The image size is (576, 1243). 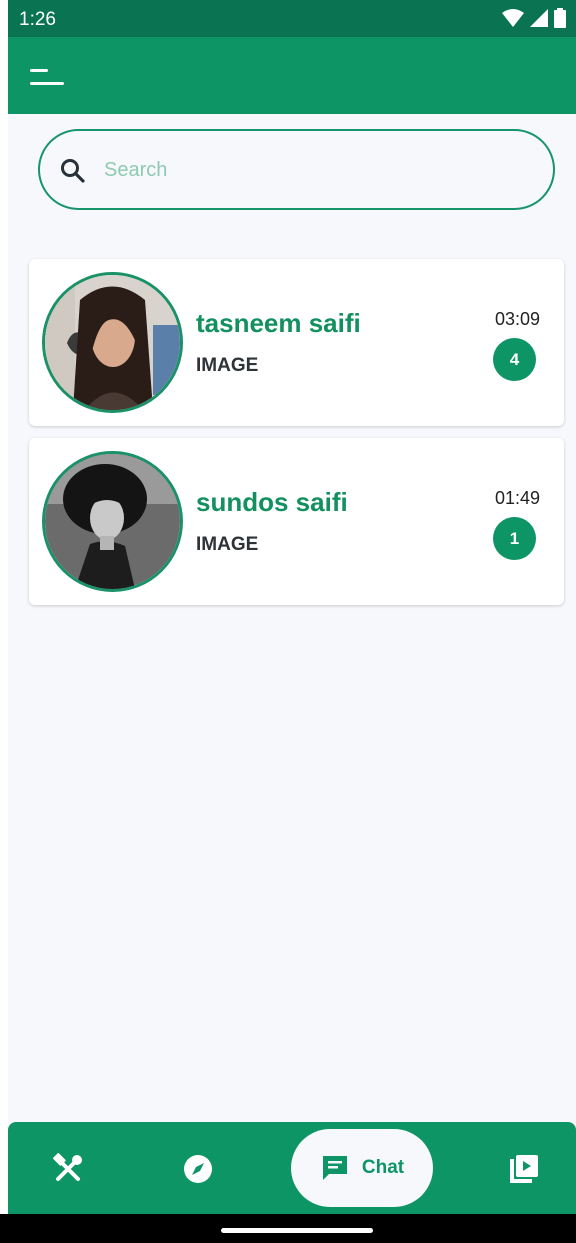 I want to click on battery-icon, so click(x=560, y=18).